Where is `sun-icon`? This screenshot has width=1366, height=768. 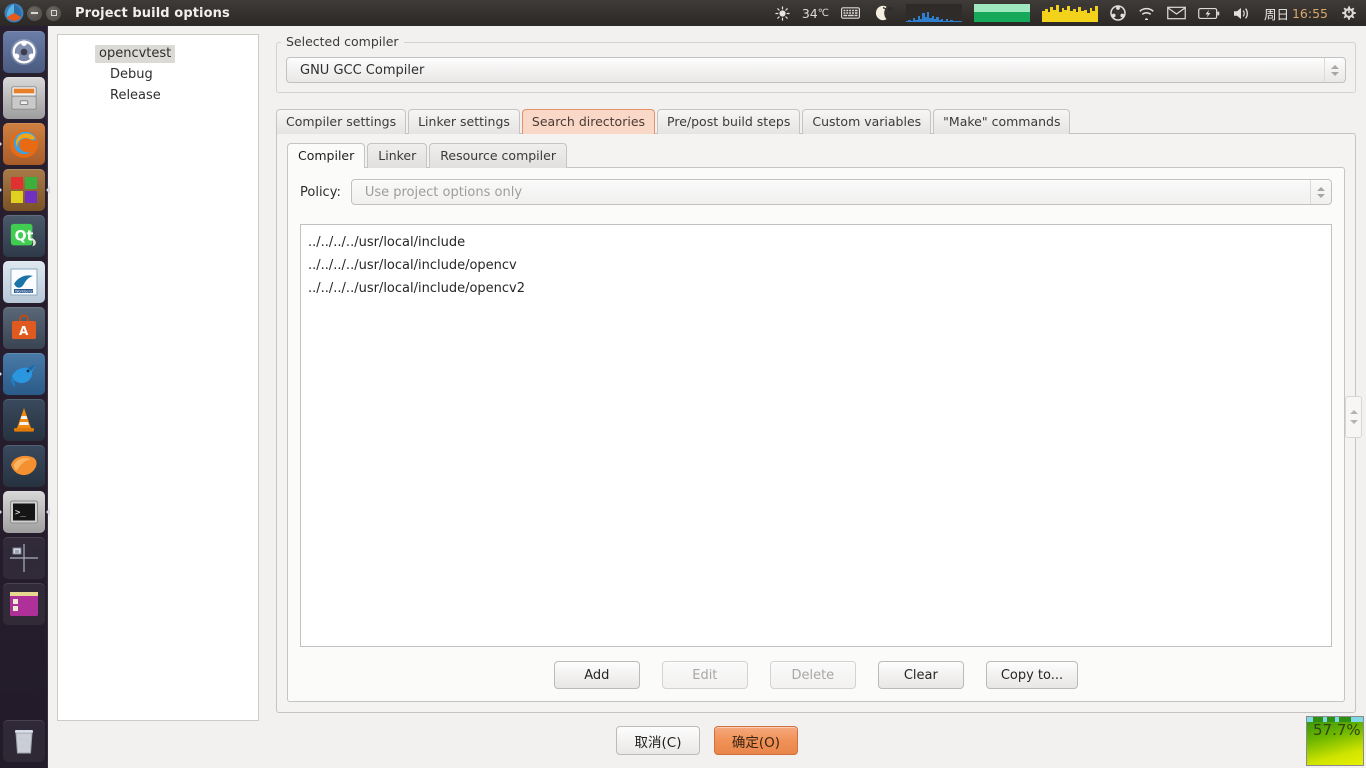
sun-icon is located at coordinates (782, 13).